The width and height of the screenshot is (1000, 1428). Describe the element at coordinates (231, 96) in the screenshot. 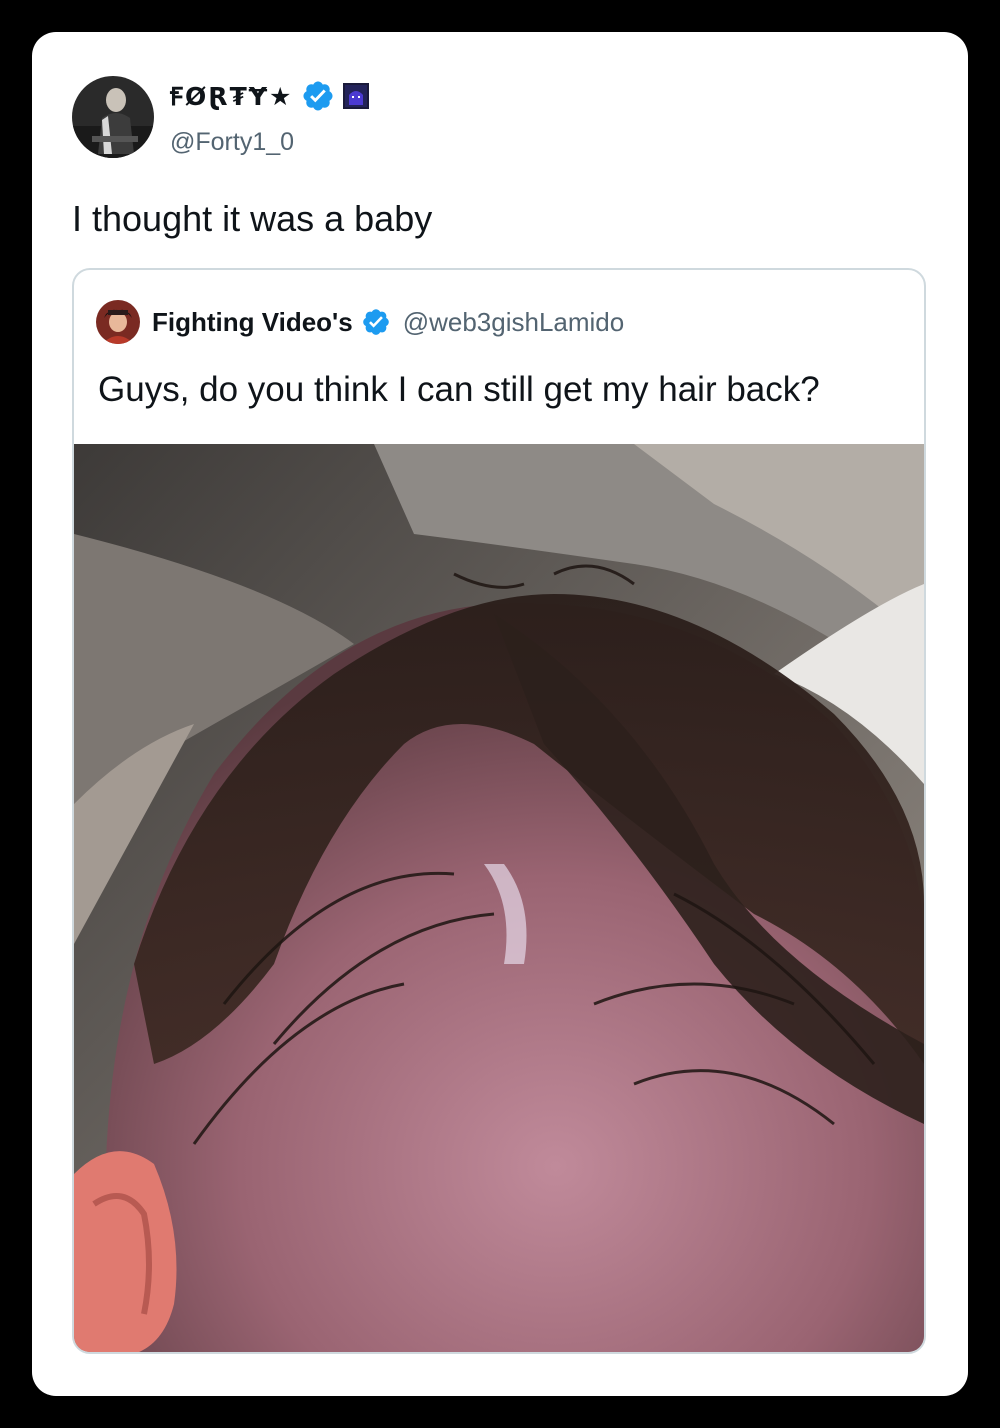

I see `author-display-name: ꞘØⱤ₮Ɏ★` at that location.